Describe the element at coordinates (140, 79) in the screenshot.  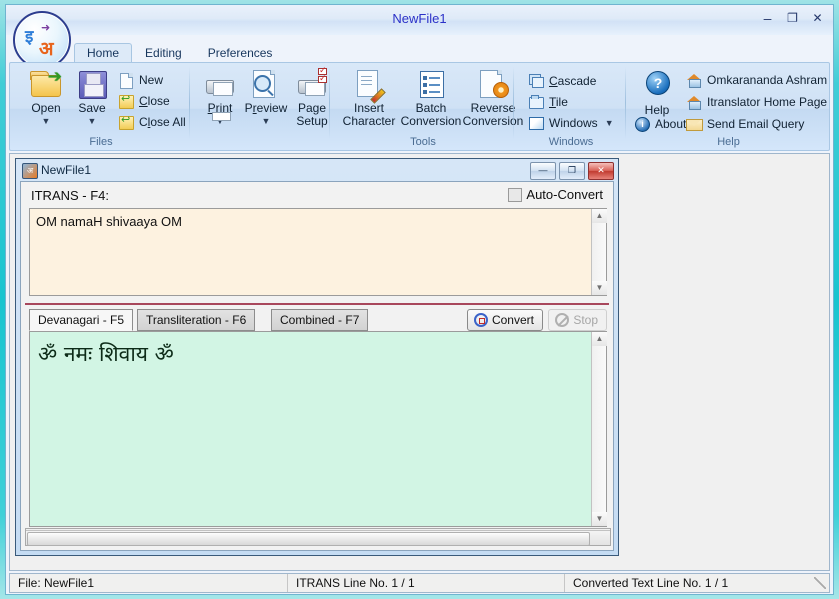
I see `new-button: New` at that location.